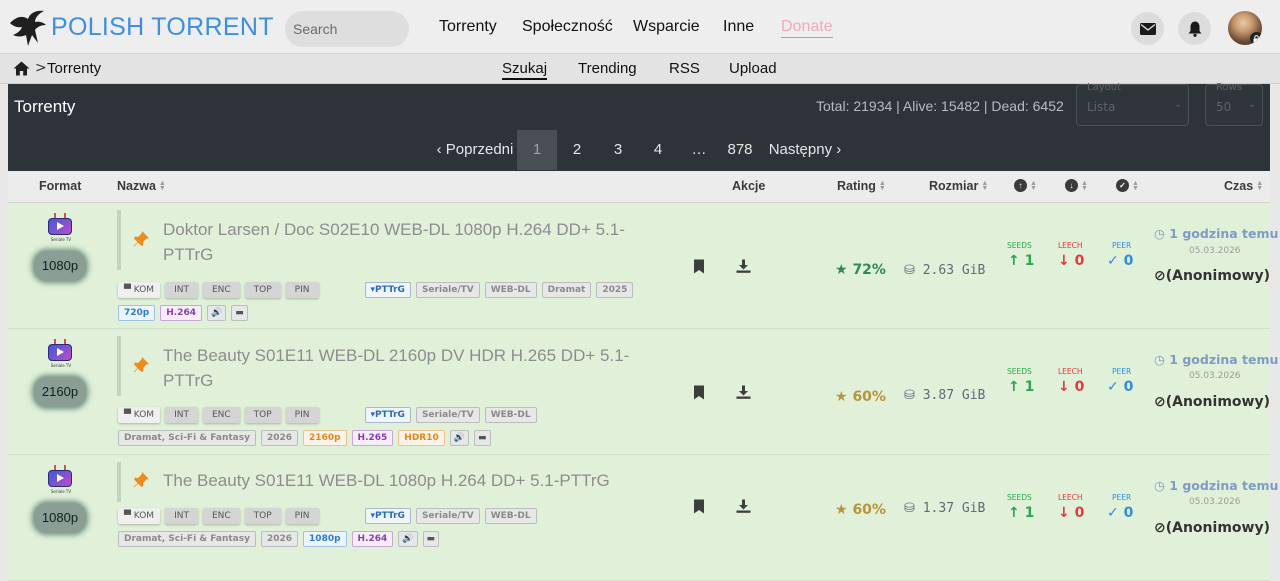 This screenshot has width=1280, height=581. Describe the element at coordinates (1216, 485) in the screenshot. I see `upload-time: ◷ 1 godzina temu` at that location.